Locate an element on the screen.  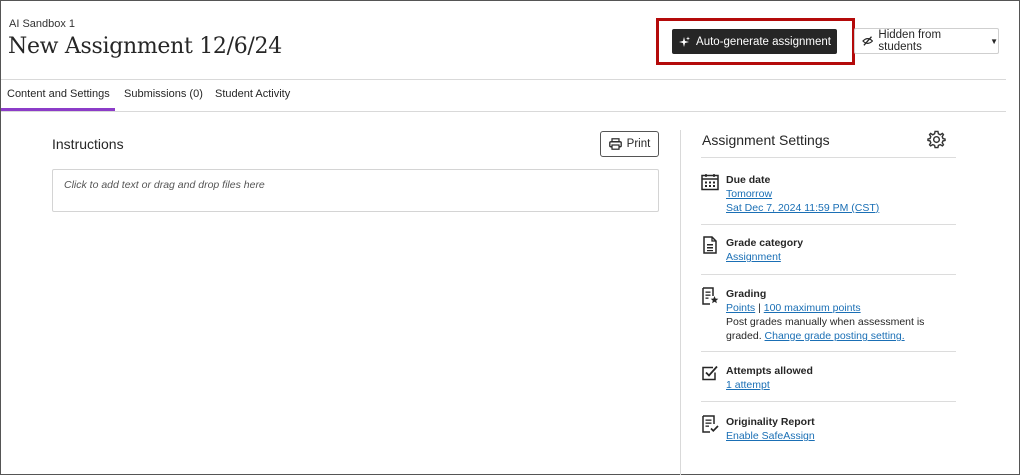
checkbox-icon is located at coordinates (710, 373).